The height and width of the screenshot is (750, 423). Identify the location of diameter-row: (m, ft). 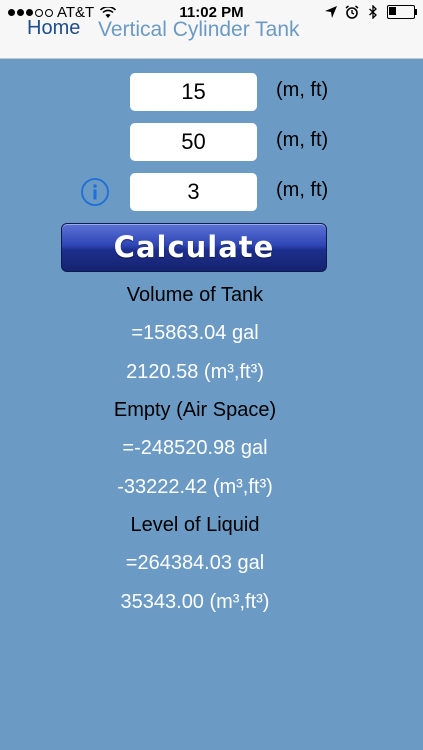
(211, 93).